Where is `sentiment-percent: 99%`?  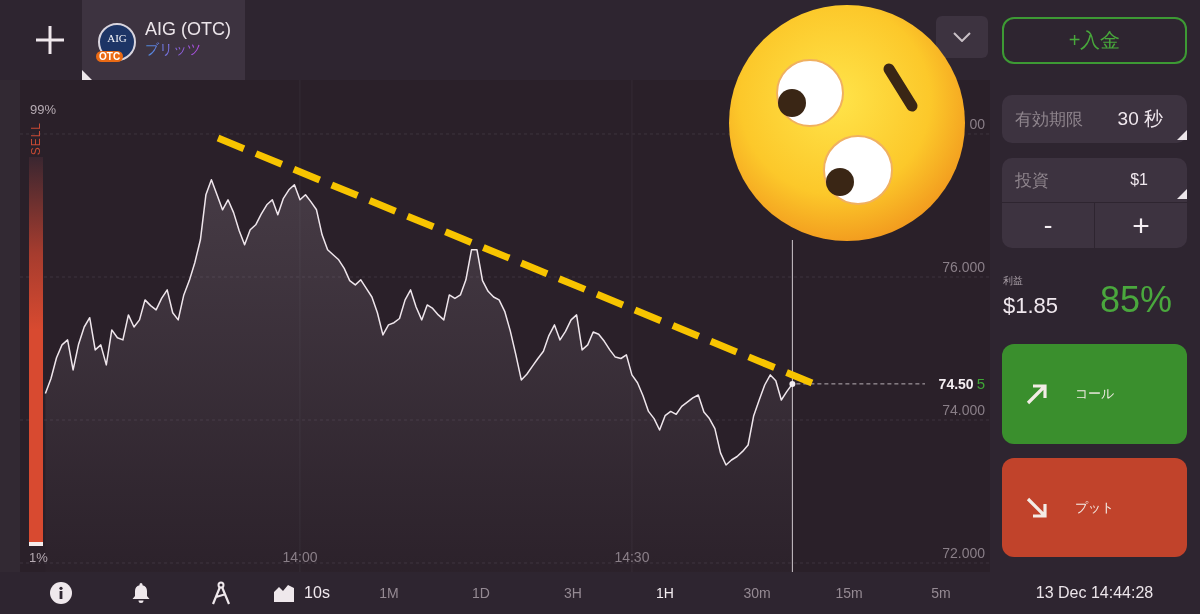
sentiment-percent: 99% is located at coordinates (43, 110).